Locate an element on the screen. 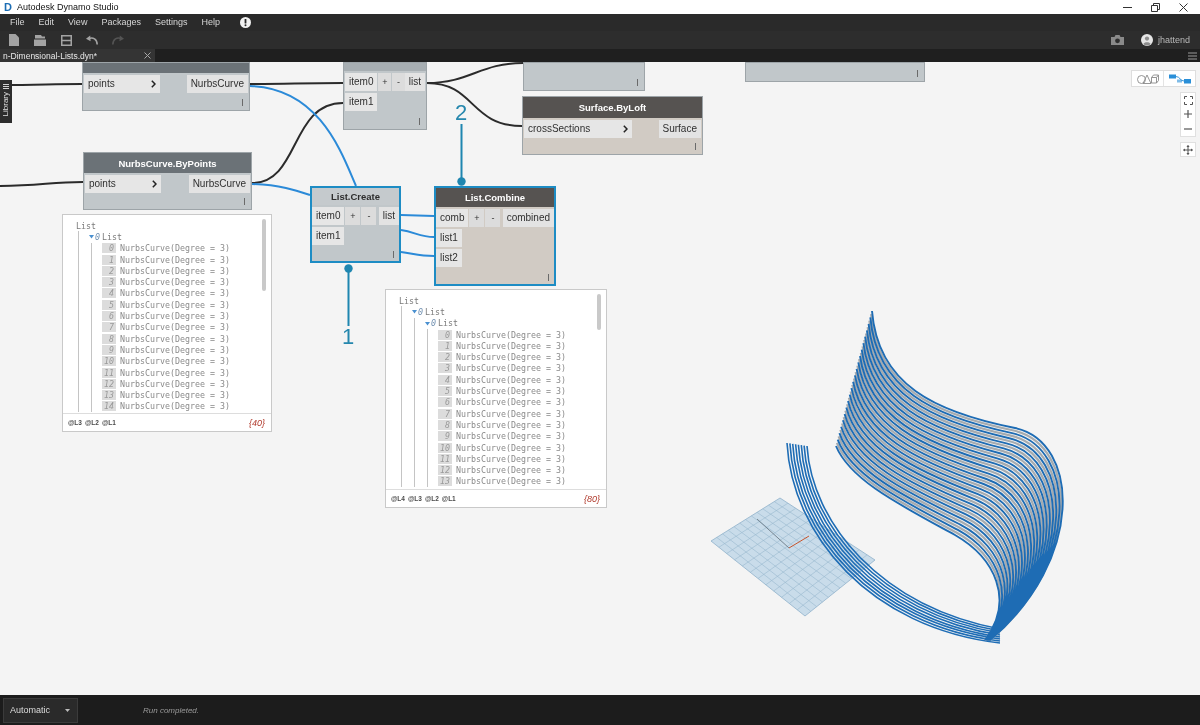 Image resolution: width=1200 pixels, height=725 pixels. callout-number: 2 is located at coordinates (461, 113).